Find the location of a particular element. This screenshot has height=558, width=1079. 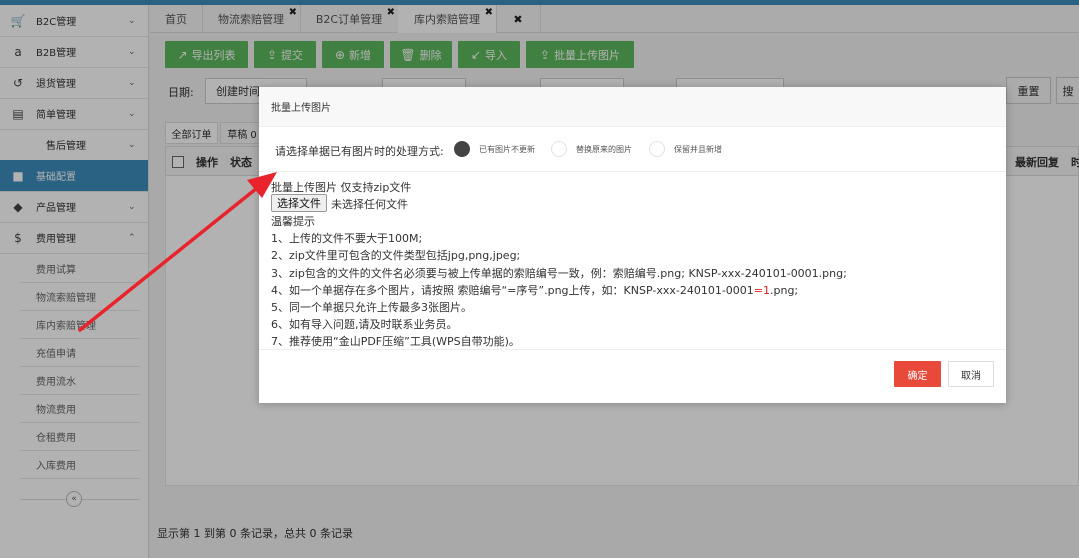

tip-line: 5、同一个单据只允许上传最多3张图片。 is located at coordinates (371, 308).